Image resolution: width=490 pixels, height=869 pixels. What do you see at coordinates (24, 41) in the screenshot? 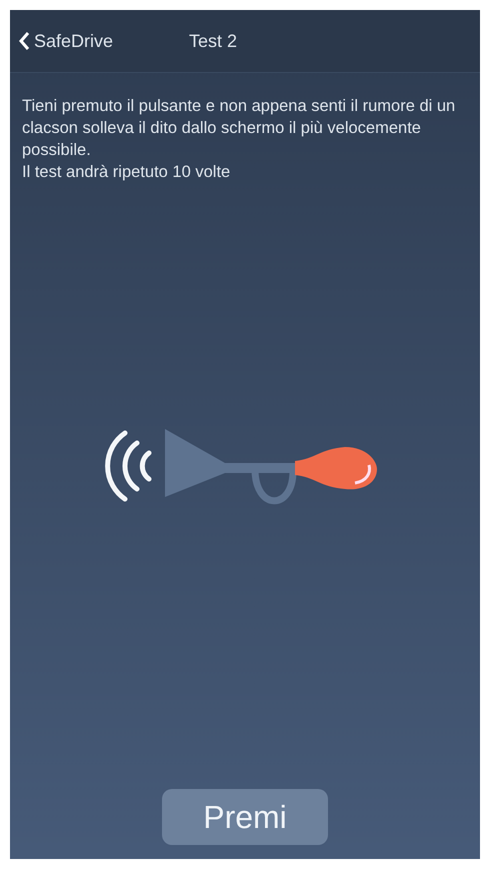
I see `back-chevron-icon` at bounding box center [24, 41].